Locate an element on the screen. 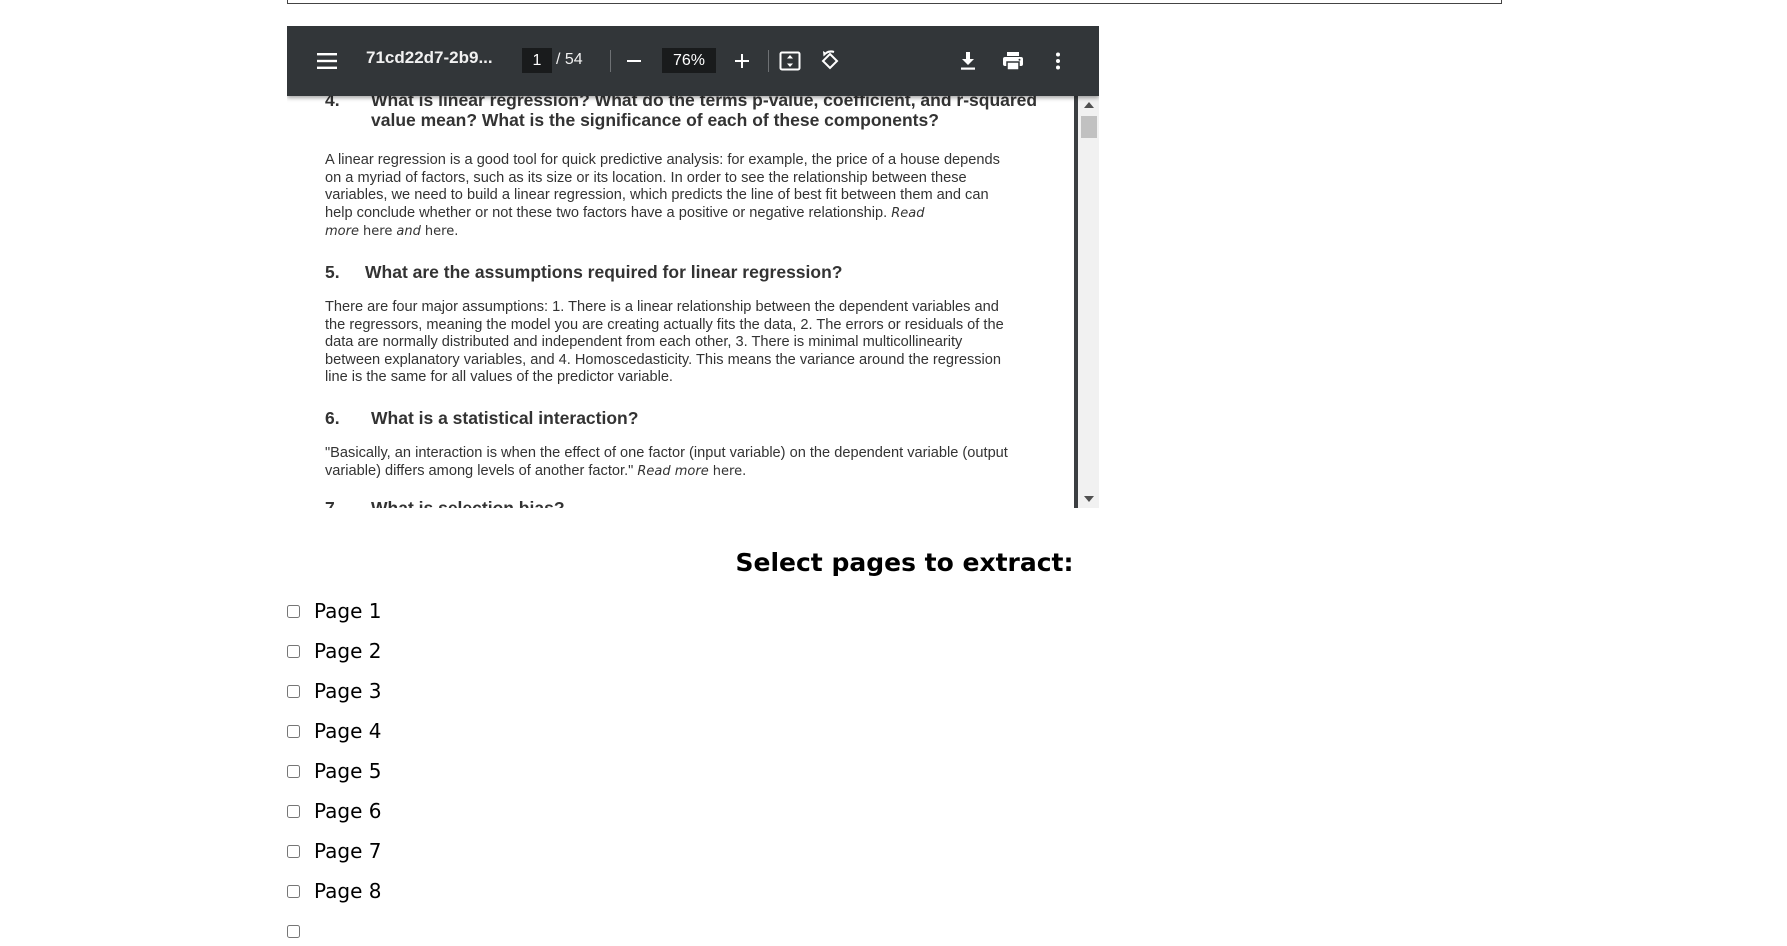  page-option: Page 6 is located at coordinates (334, 811).